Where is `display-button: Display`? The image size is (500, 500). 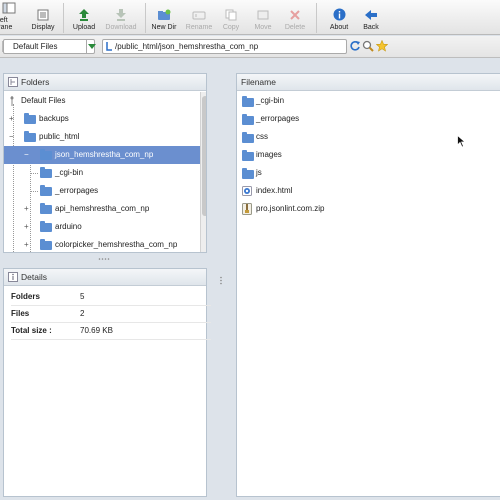 display-button: Display is located at coordinates (43, 17).